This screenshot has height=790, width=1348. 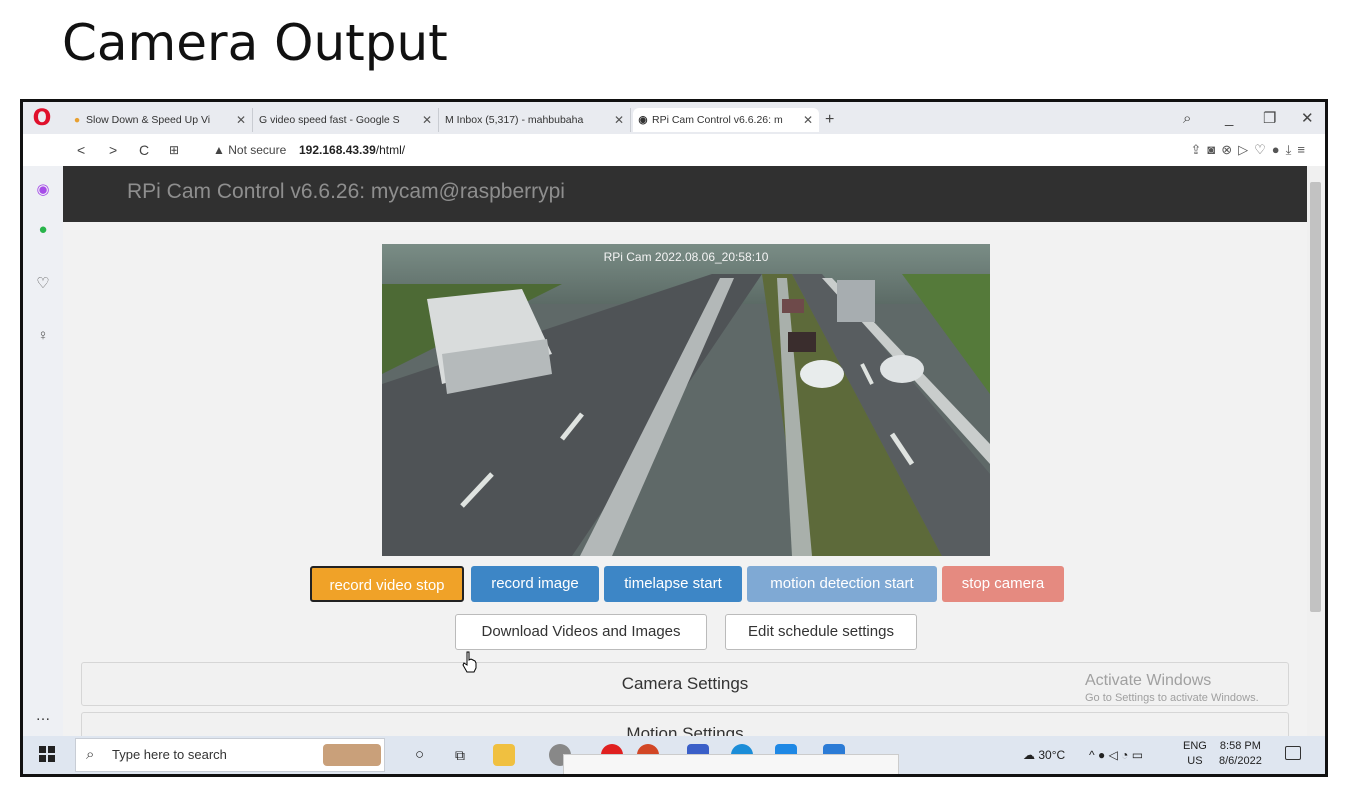 I want to click on new-tab-button: +, so click(x=829, y=120).